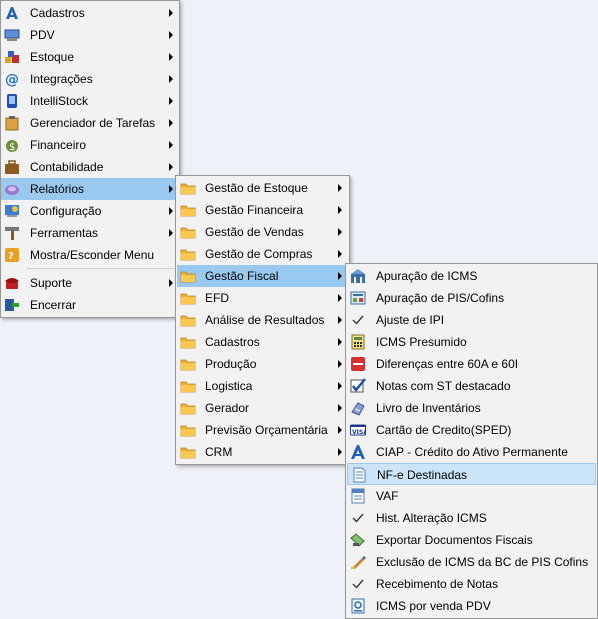 The height and width of the screenshot is (619, 598). Describe the element at coordinates (471, 496) in the screenshot. I see `gestao-fiscal-item: VAF` at that location.